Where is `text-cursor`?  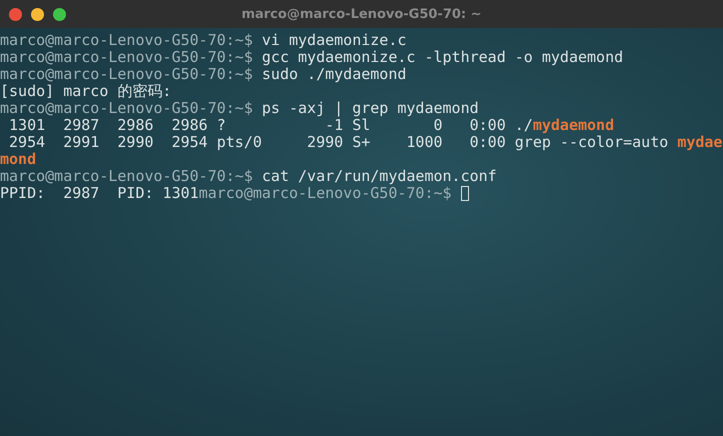 text-cursor is located at coordinates (464, 193).